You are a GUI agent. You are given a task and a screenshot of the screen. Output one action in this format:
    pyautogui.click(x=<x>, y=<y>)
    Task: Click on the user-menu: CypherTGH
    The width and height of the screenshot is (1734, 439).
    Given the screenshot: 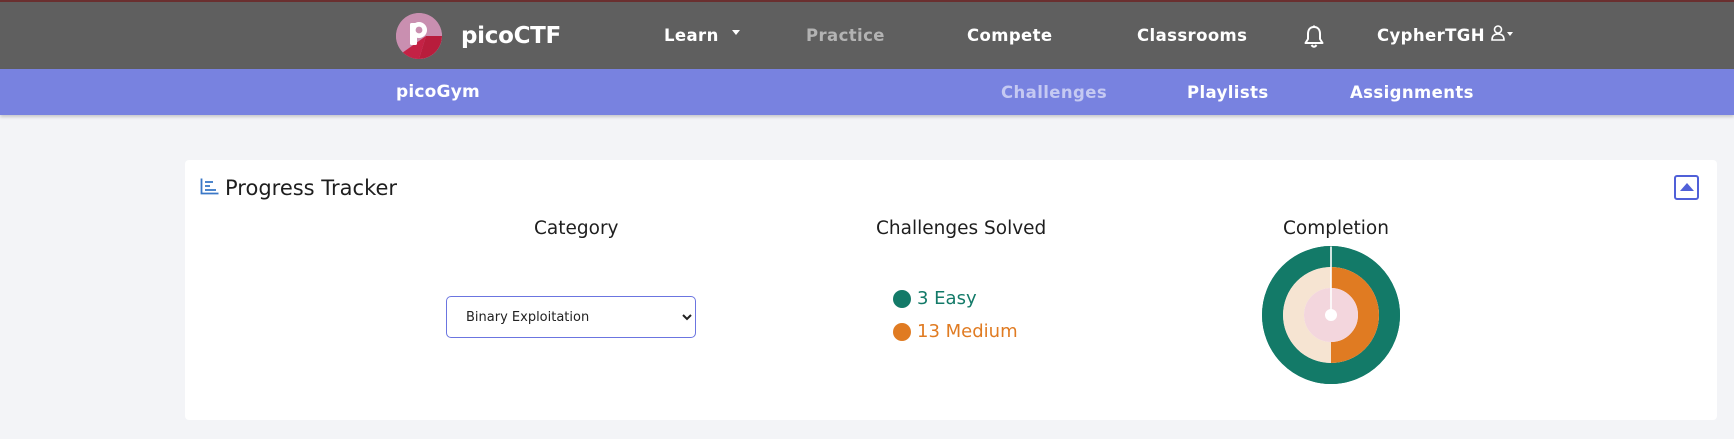 What is the action you would take?
    pyautogui.click(x=1445, y=35)
    